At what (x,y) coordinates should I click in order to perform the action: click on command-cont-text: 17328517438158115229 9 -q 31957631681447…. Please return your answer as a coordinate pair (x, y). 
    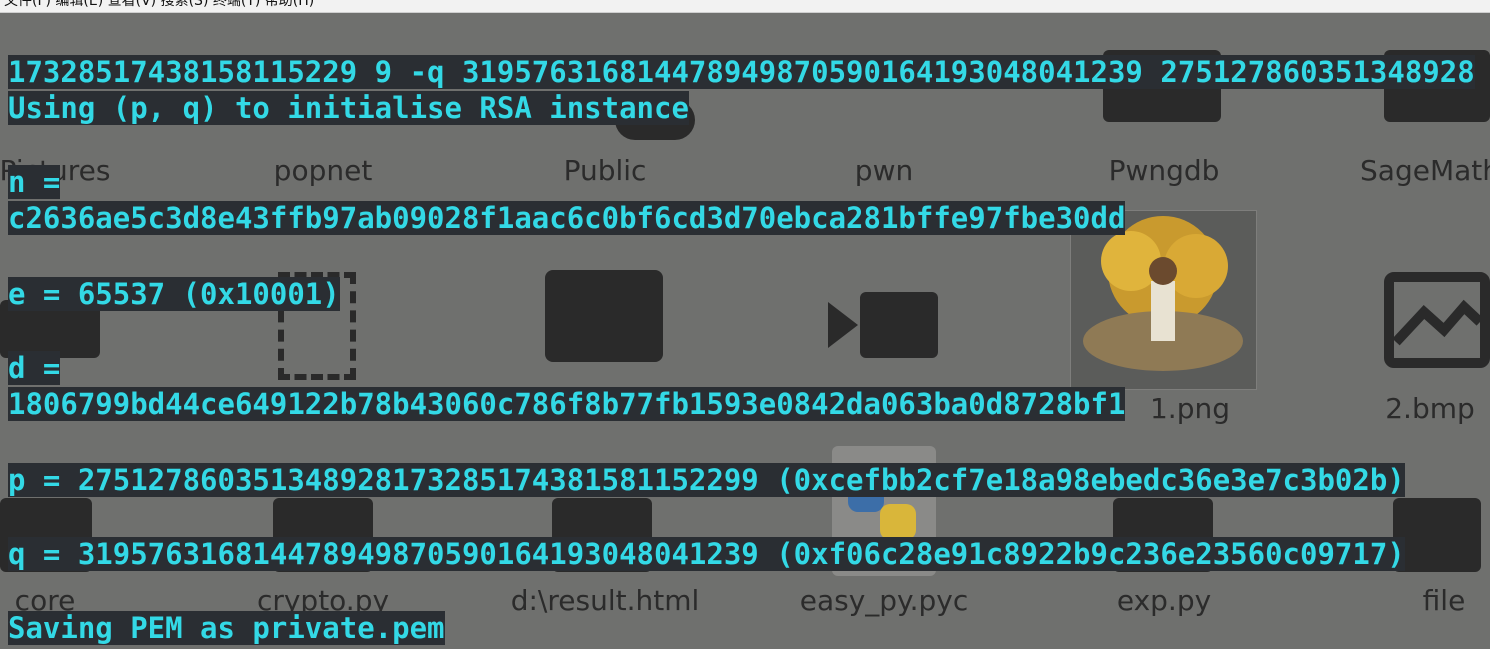
    Looking at the image, I should click on (575, 72).